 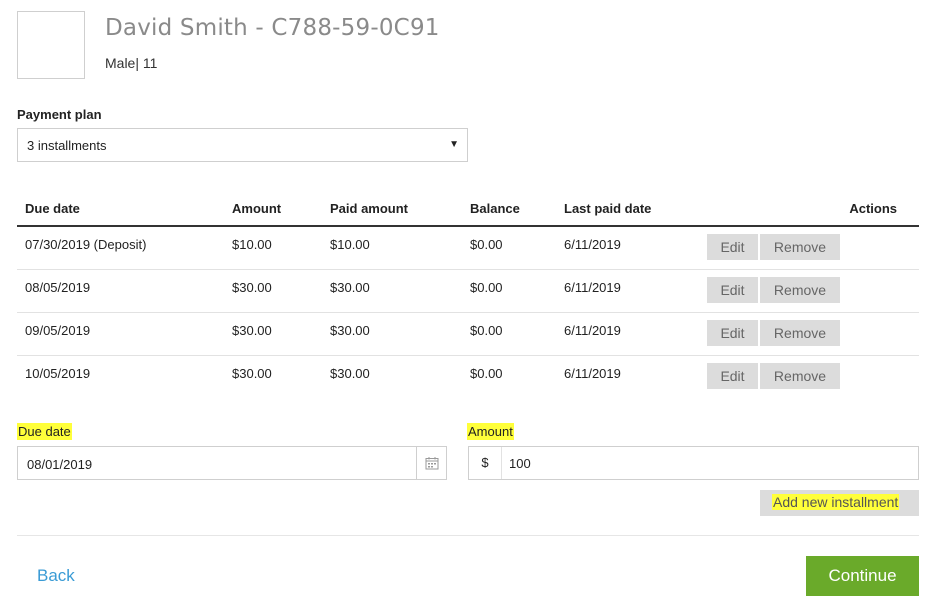 I want to click on continue-button: Continue, so click(x=862, y=576).